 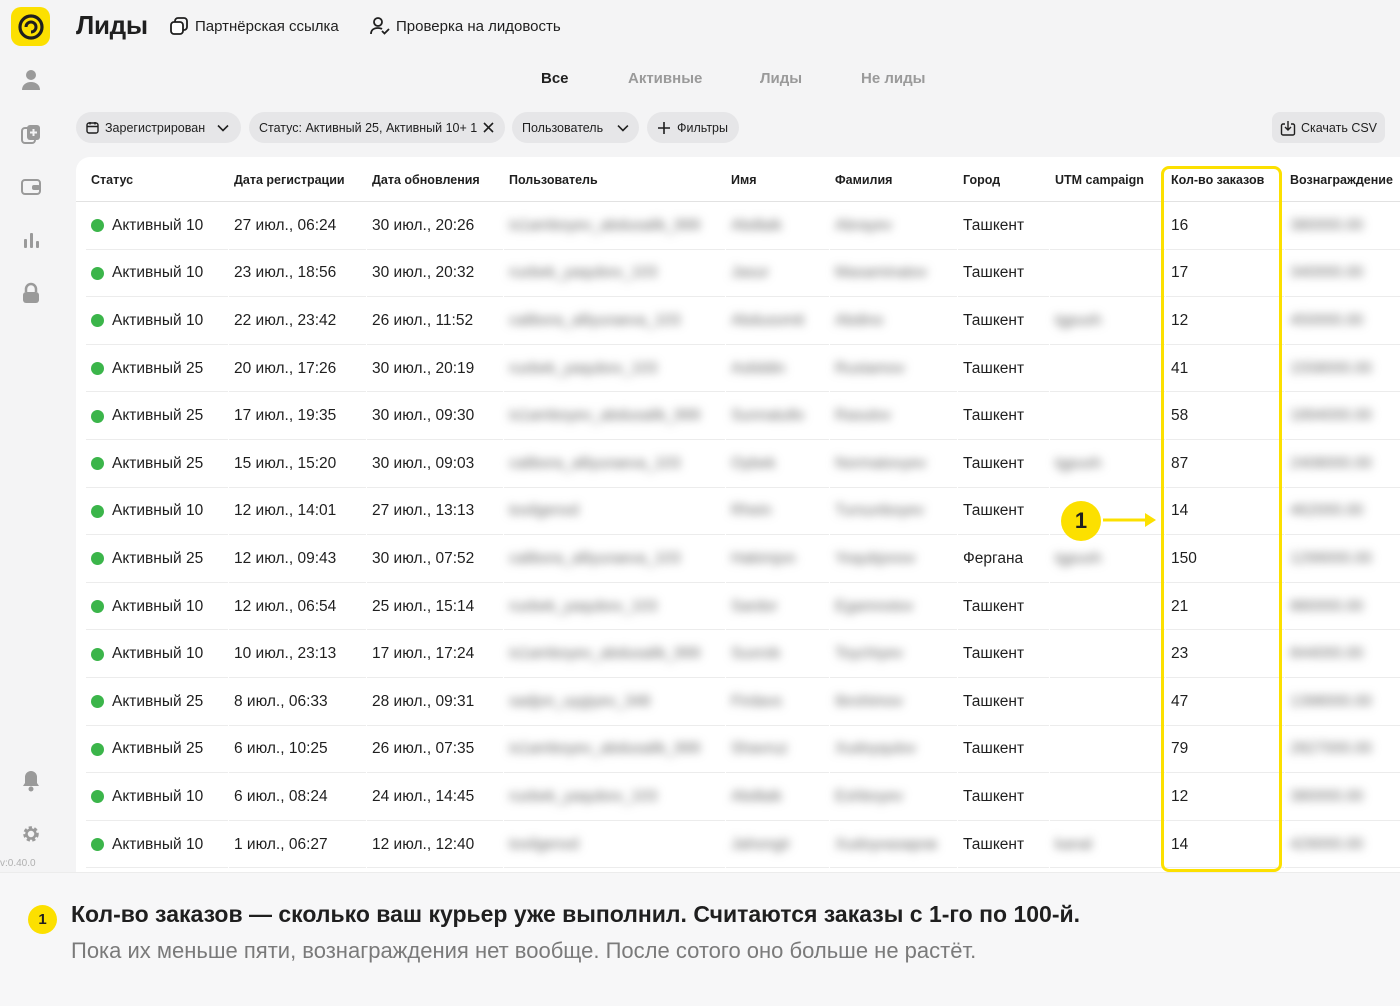 What do you see at coordinates (439, 797) in the screenshot?
I see `update-date-cell: 24 июл., 14:45` at bounding box center [439, 797].